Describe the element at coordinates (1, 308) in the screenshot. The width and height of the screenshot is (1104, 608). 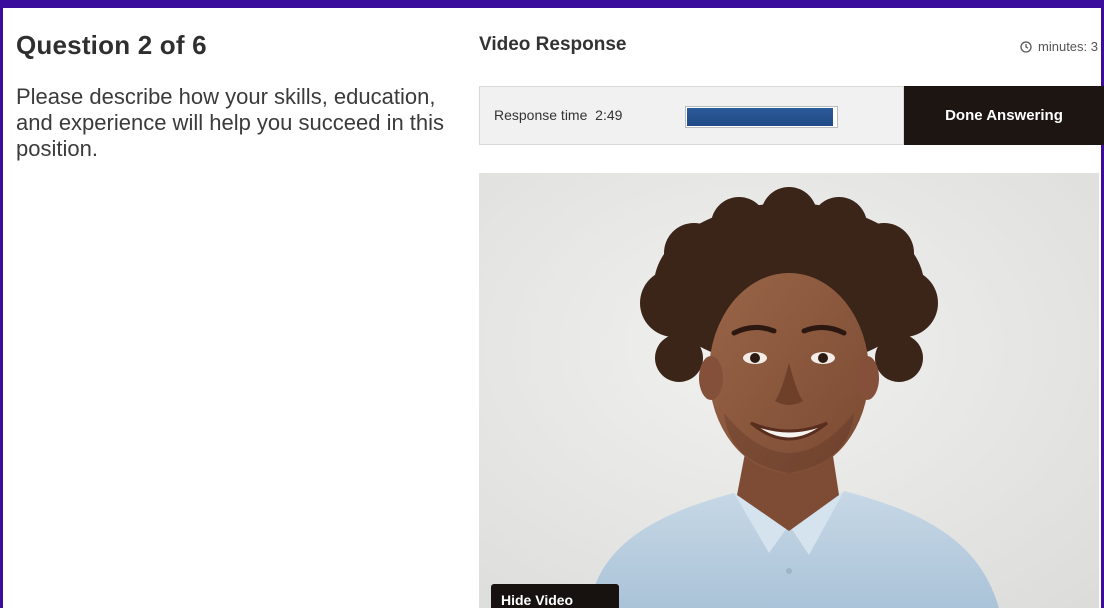
I see `frame-border-left` at that location.